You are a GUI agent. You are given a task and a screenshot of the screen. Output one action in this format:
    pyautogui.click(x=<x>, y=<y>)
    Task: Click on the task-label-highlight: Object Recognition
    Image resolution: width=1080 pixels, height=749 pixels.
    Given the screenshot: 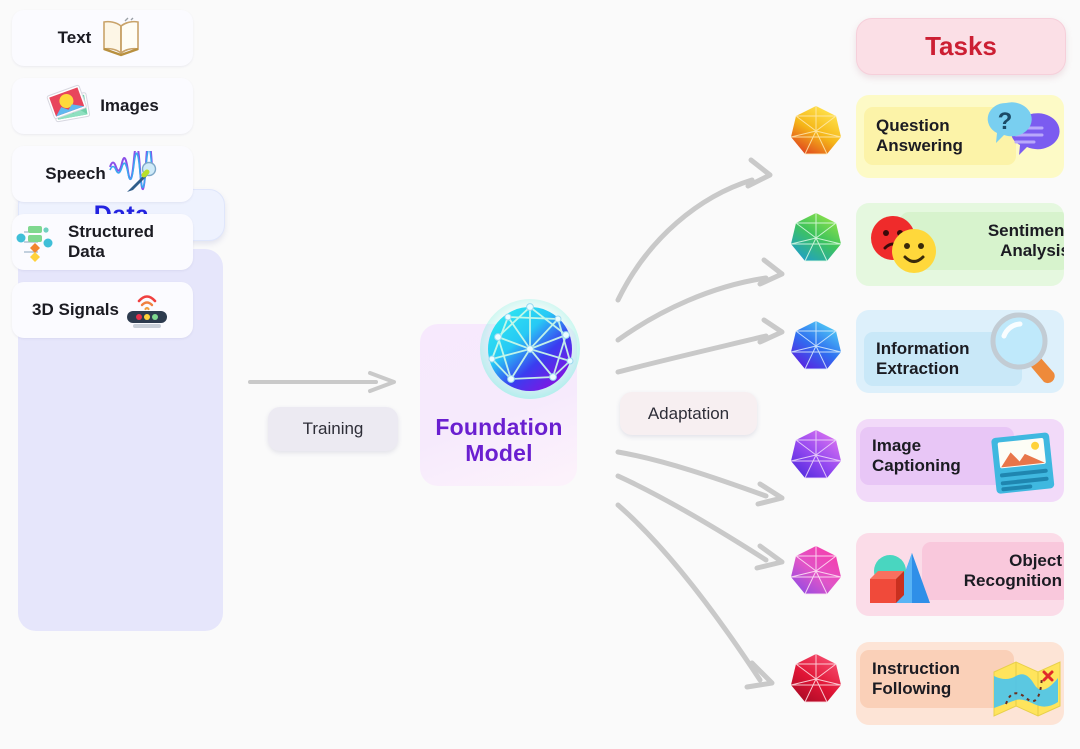 What is the action you would take?
    pyautogui.click(x=993, y=571)
    